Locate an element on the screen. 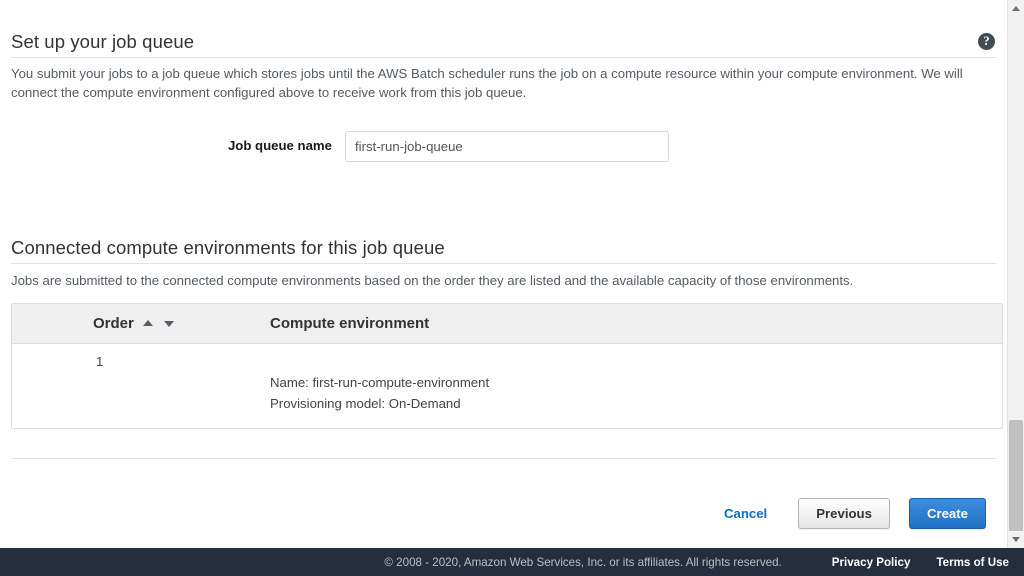 The height and width of the screenshot is (576, 1024). help-circle-icon: ? is located at coordinates (986, 41).